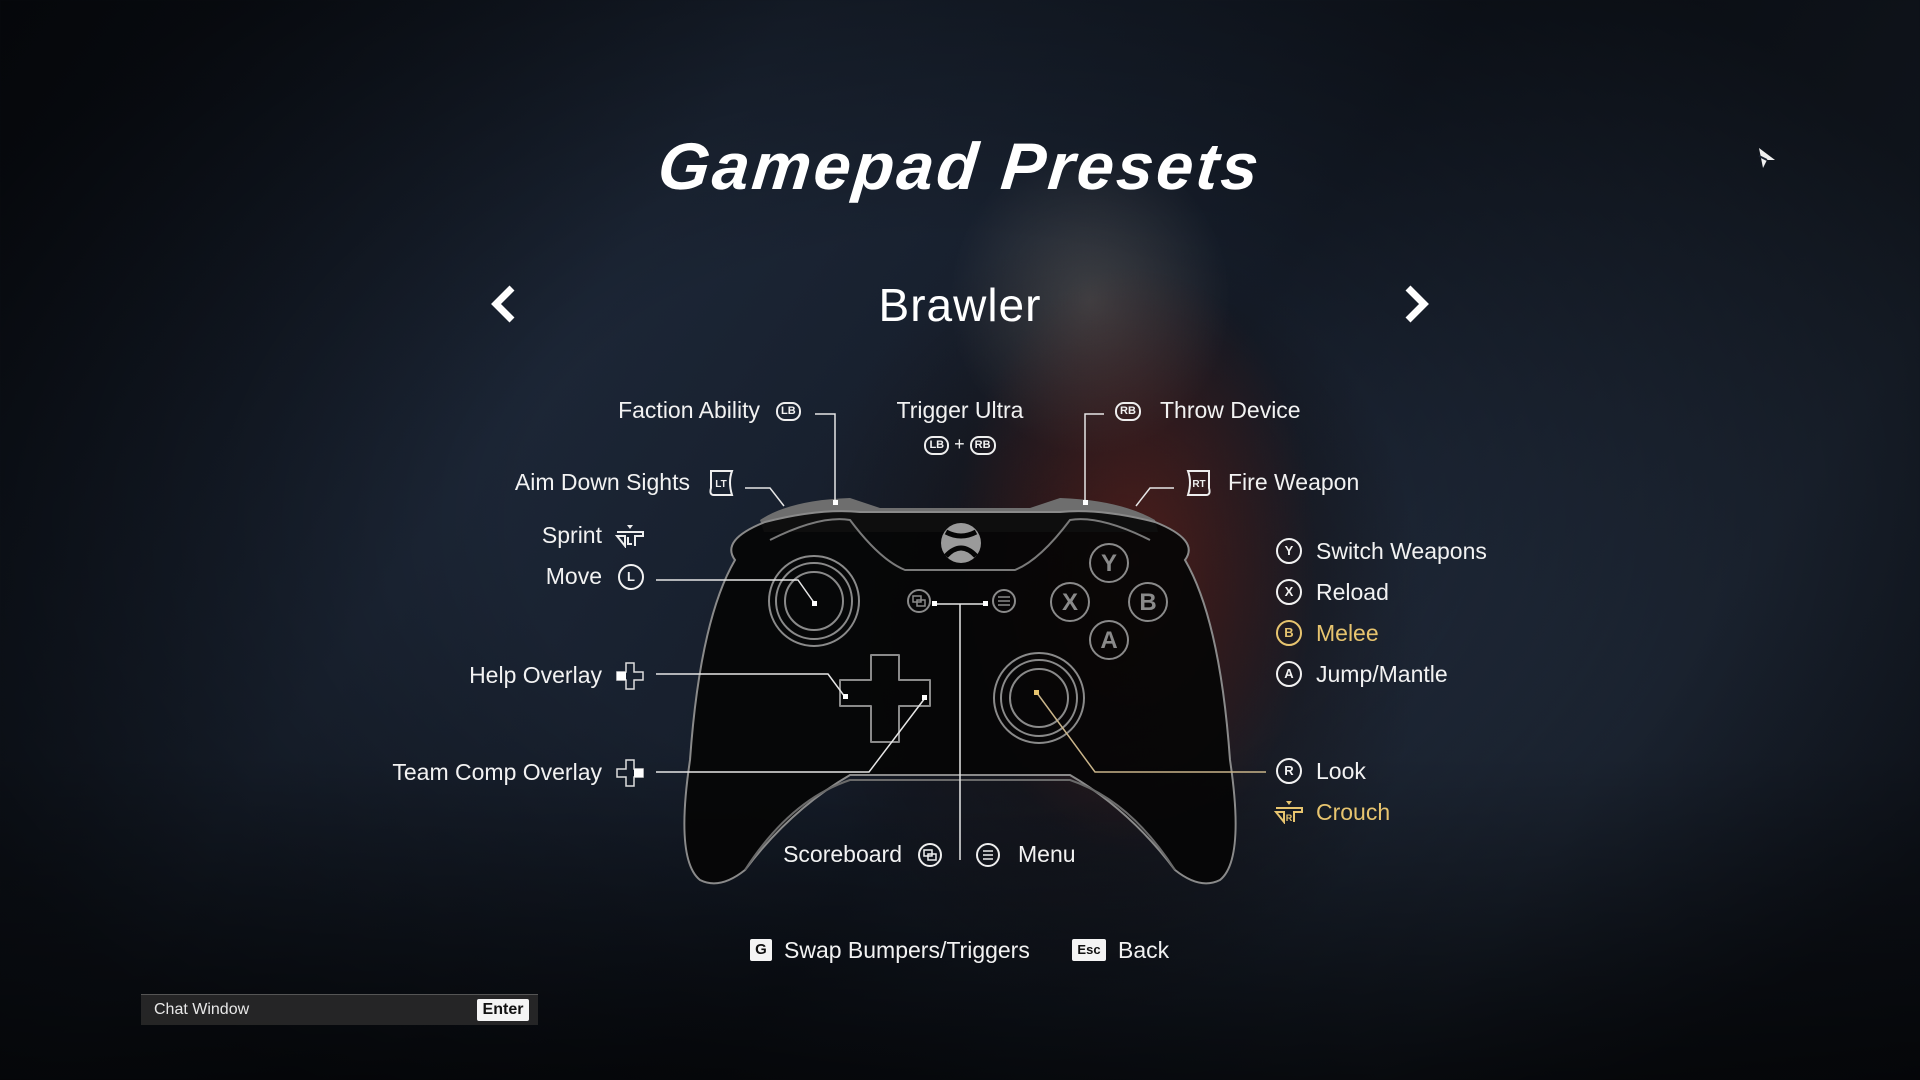  Describe the element at coordinates (761, 950) in the screenshot. I see `g-key-icon: G` at that location.